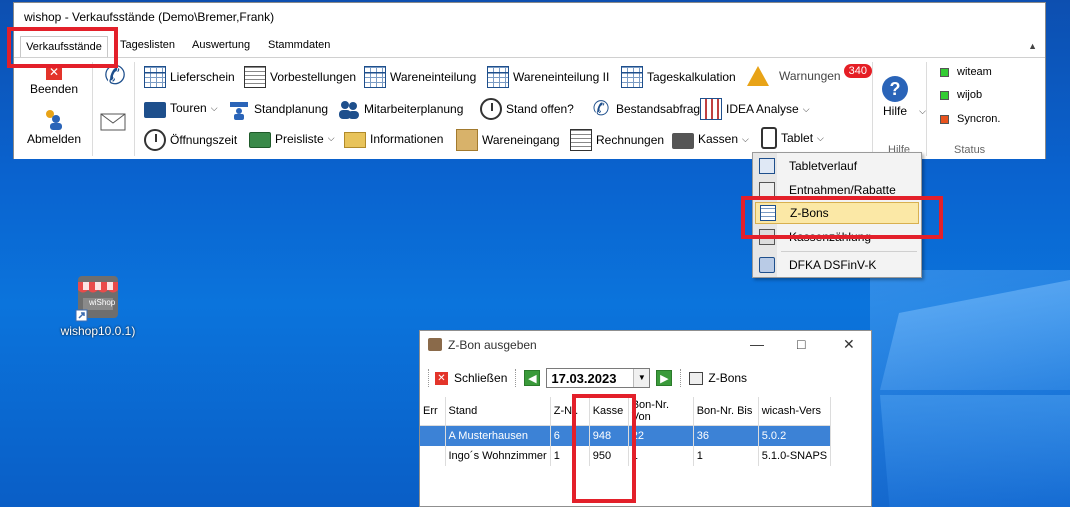  Describe the element at coordinates (648, 109) in the screenshot. I see `bestandsabfrage-button: ✆ Bestandsabfrage` at that location.